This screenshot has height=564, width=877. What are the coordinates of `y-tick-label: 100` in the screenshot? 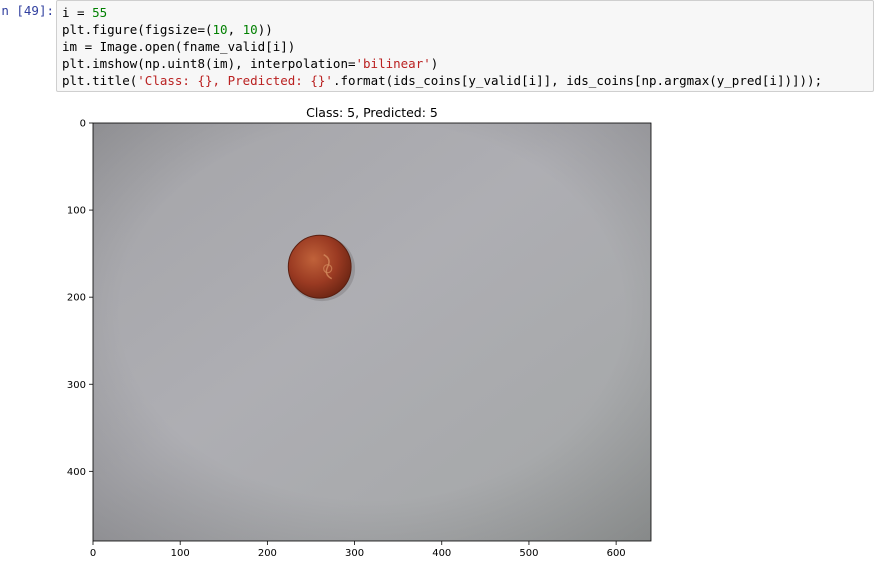 It's located at (76, 211).